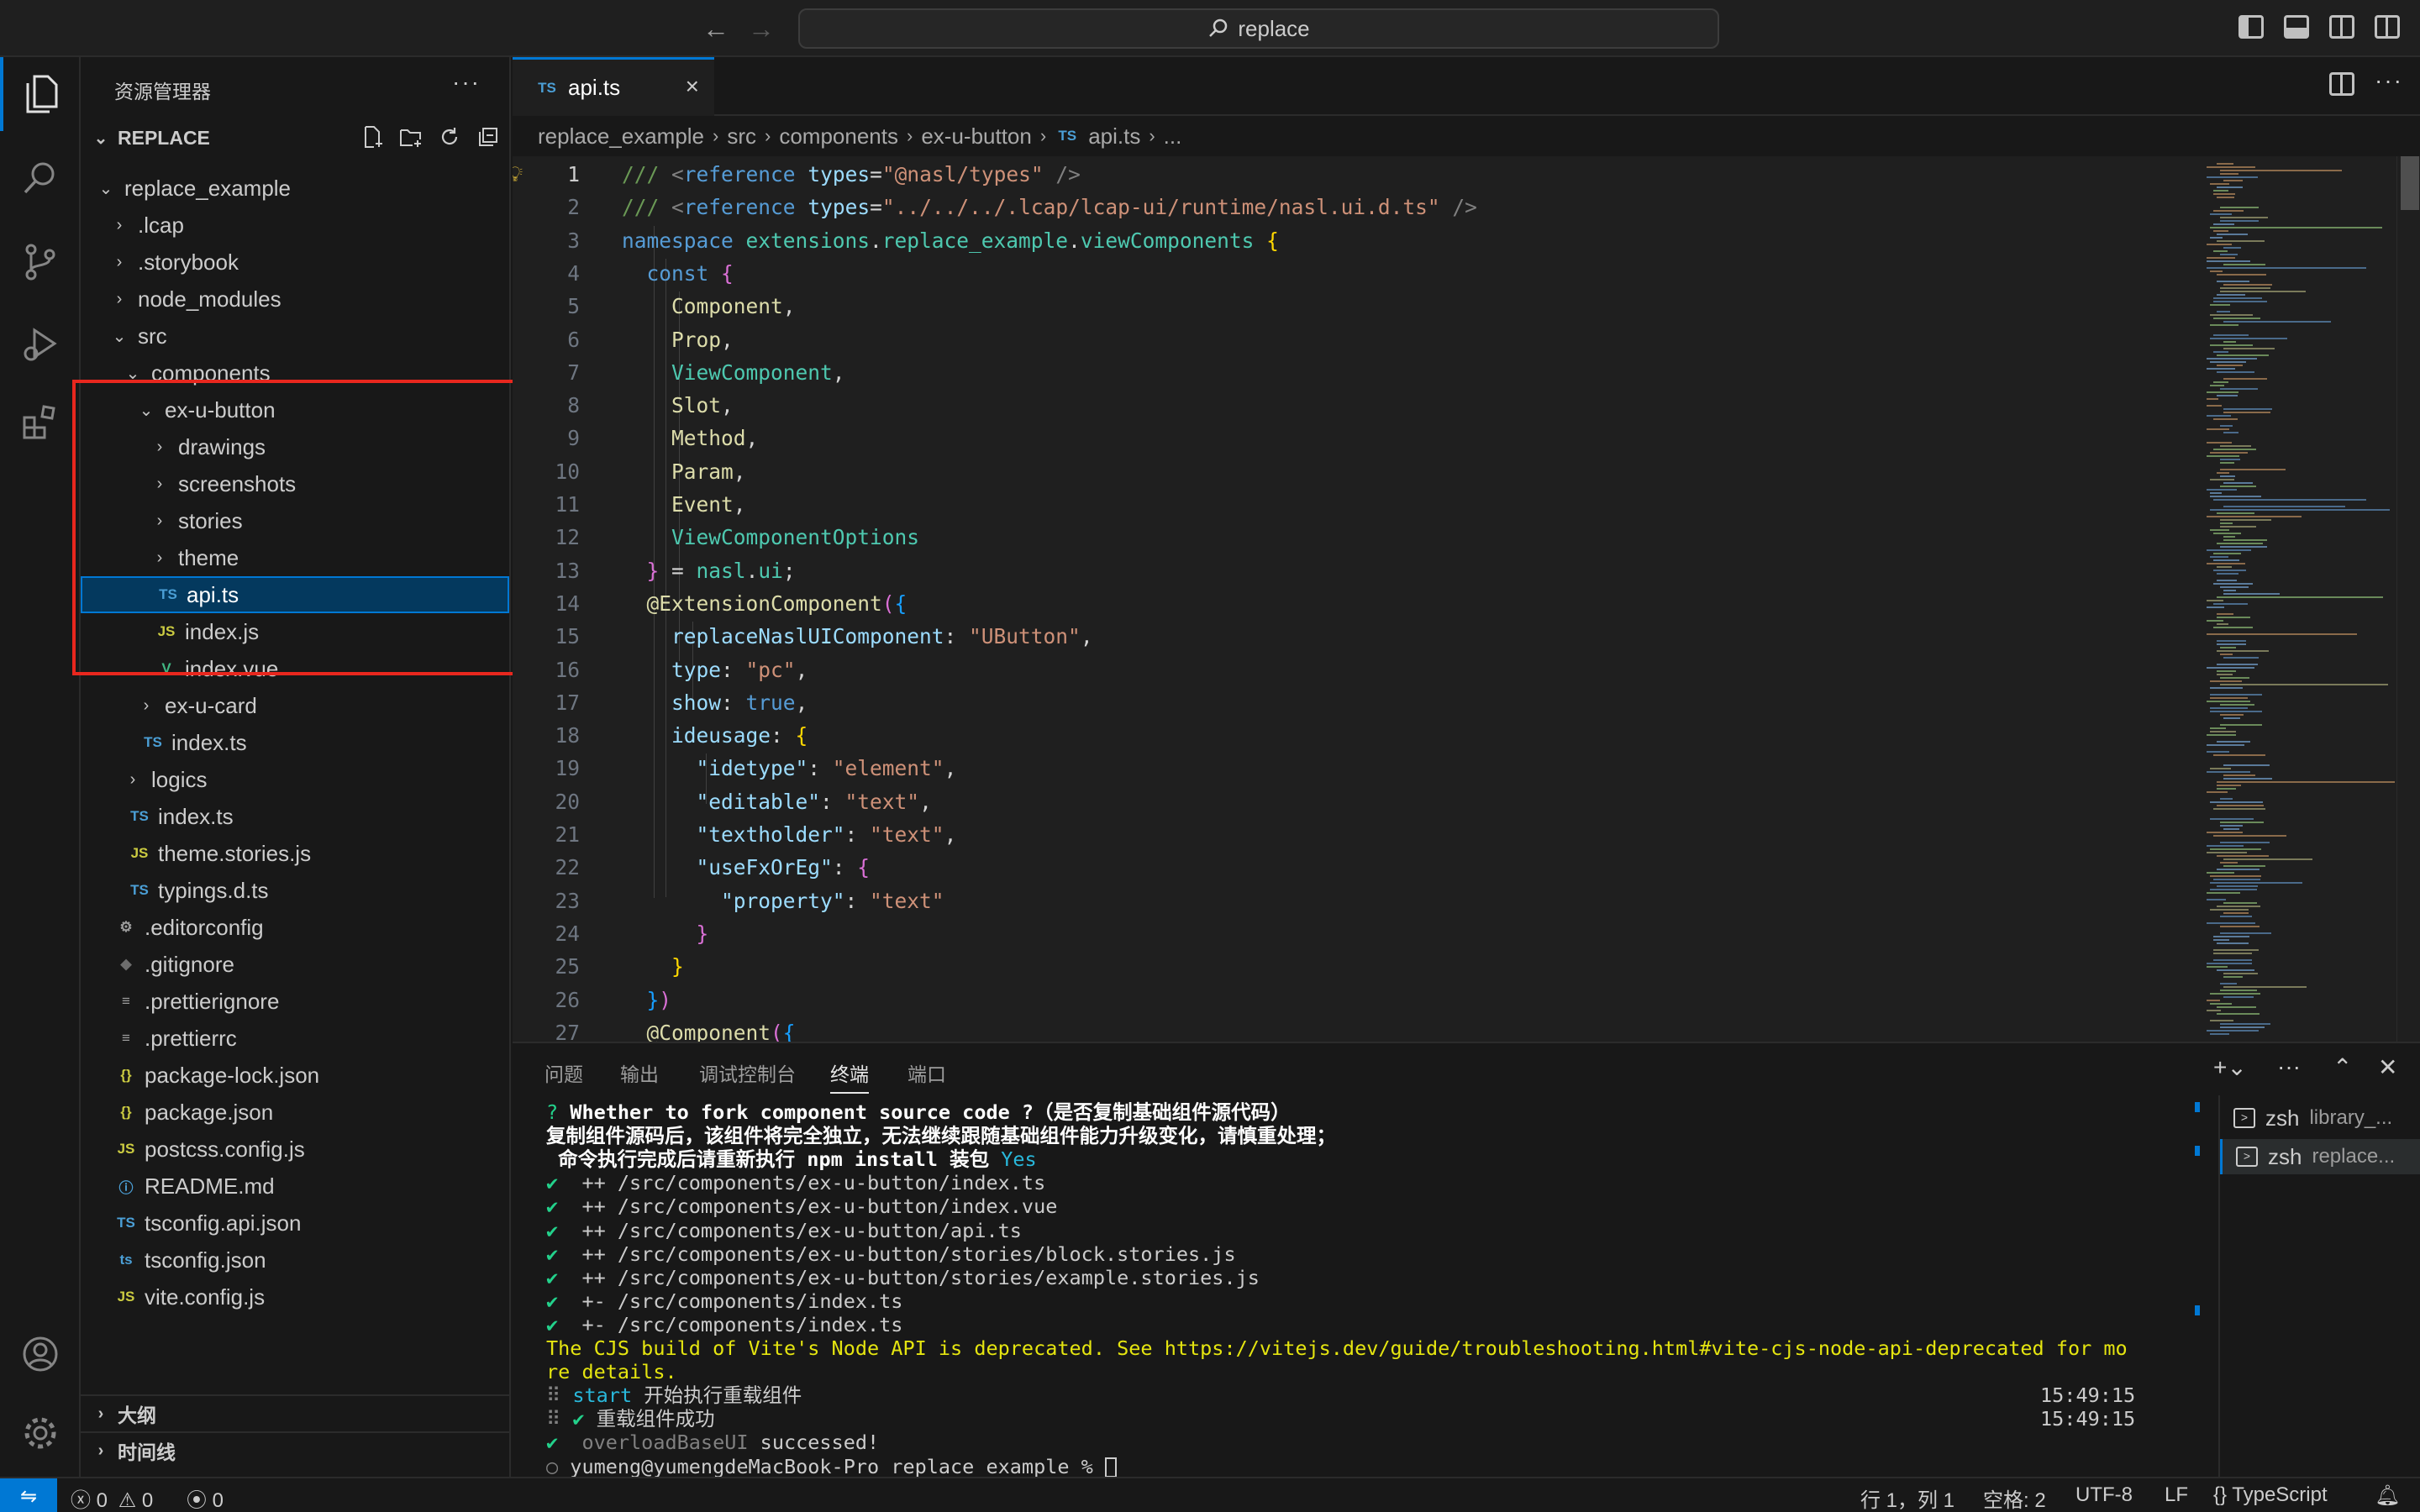 The height and width of the screenshot is (1512, 2420). What do you see at coordinates (1353, 901) in the screenshot?
I see `code-line: 23 "property": "text"` at bounding box center [1353, 901].